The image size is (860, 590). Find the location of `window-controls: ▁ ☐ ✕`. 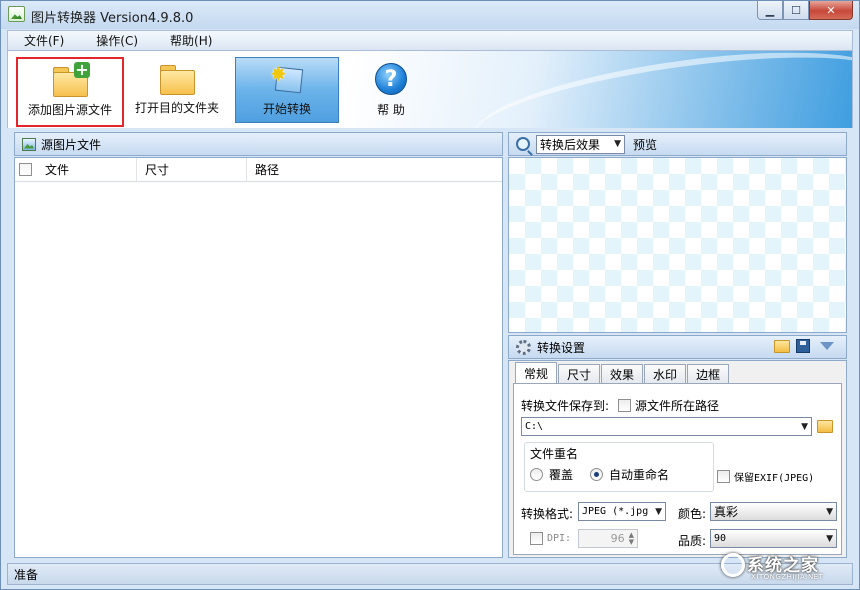

window-controls: ▁ ☐ ✕ is located at coordinates (805, 11).